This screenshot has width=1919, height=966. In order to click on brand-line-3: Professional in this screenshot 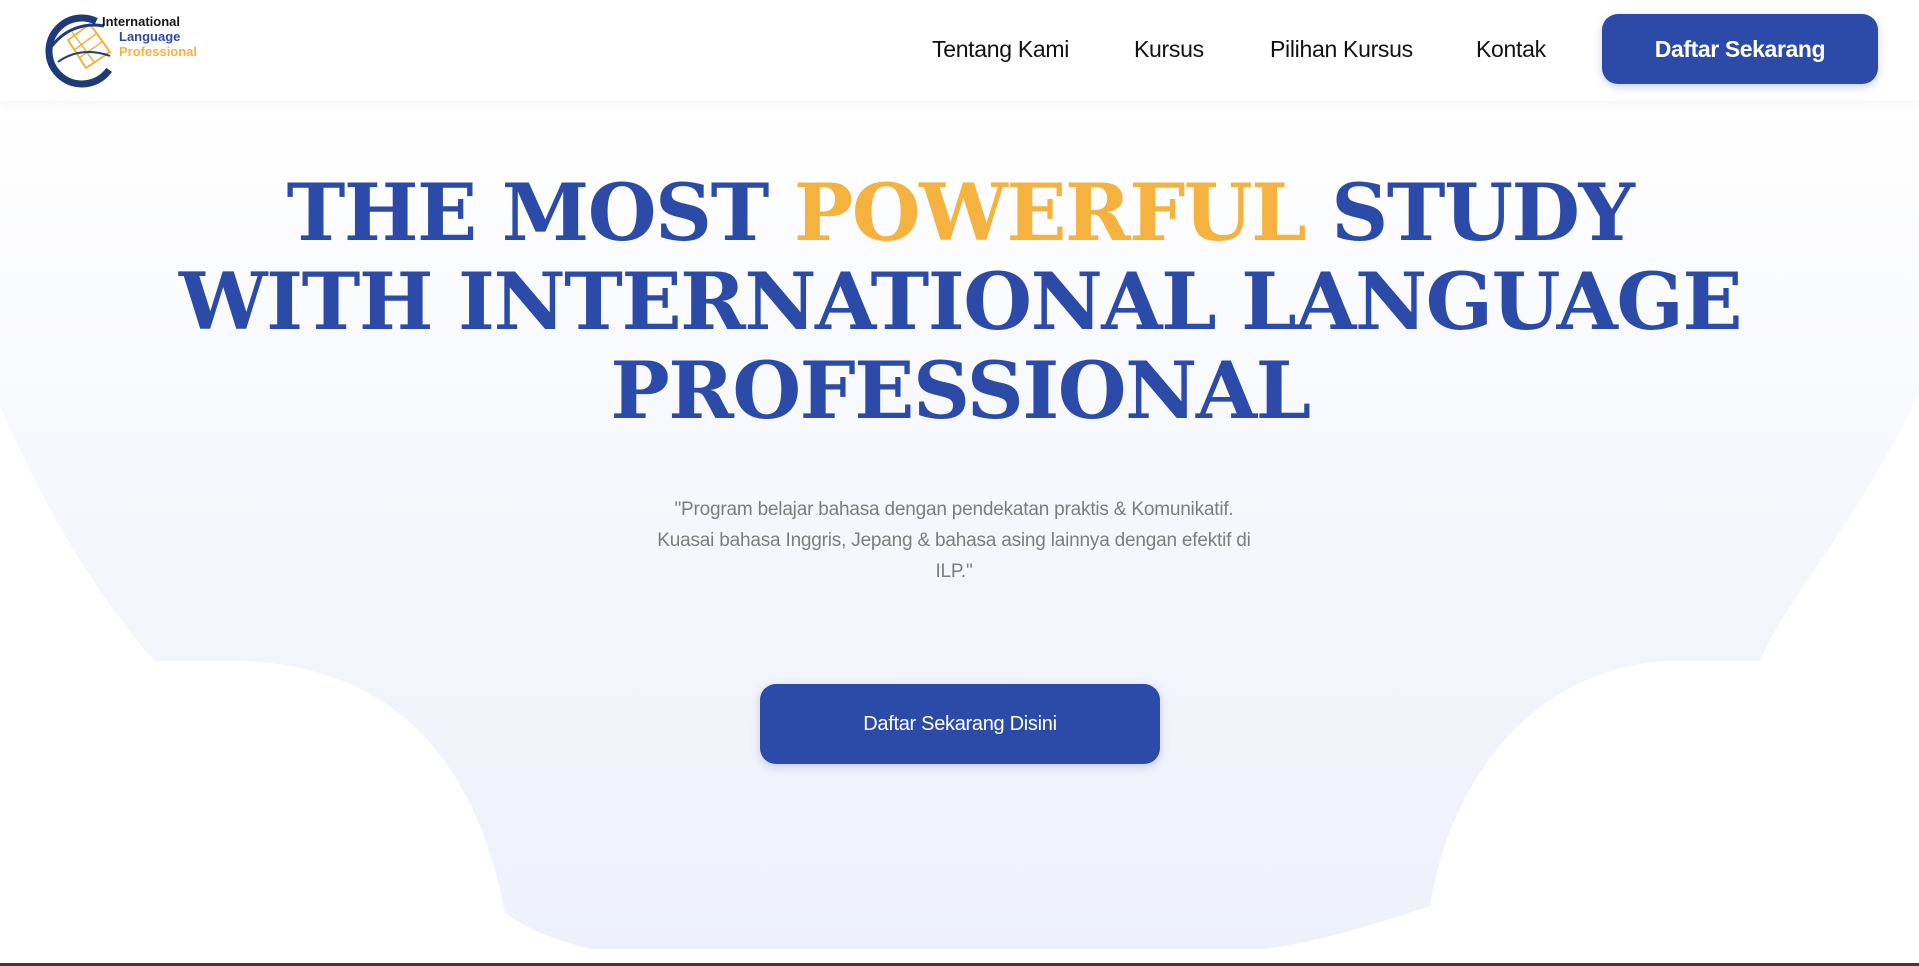, I will do `click(158, 51)`.